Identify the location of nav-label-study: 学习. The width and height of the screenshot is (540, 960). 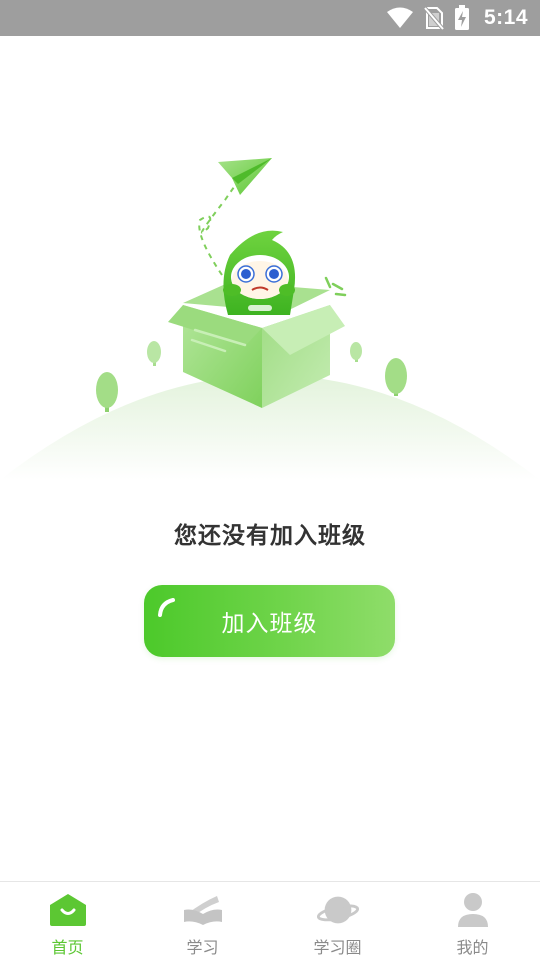
(202, 947).